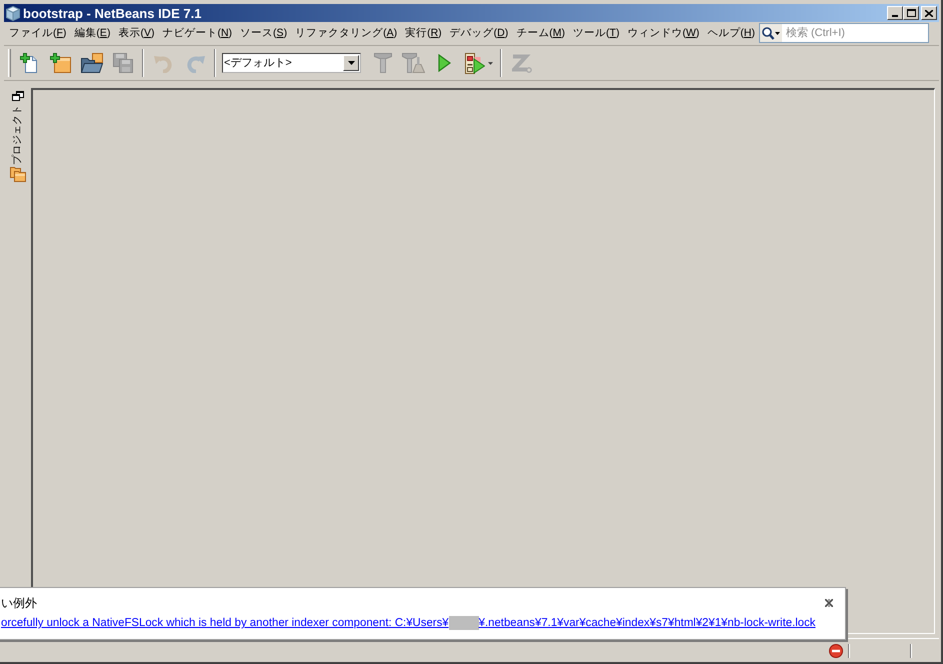 This screenshot has width=943, height=664. I want to click on z-shape-icon, so click(522, 63).